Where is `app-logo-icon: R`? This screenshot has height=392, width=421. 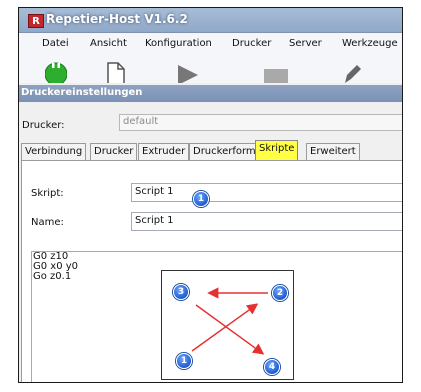 app-logo-icon: R is located at coordinates (36, 21).